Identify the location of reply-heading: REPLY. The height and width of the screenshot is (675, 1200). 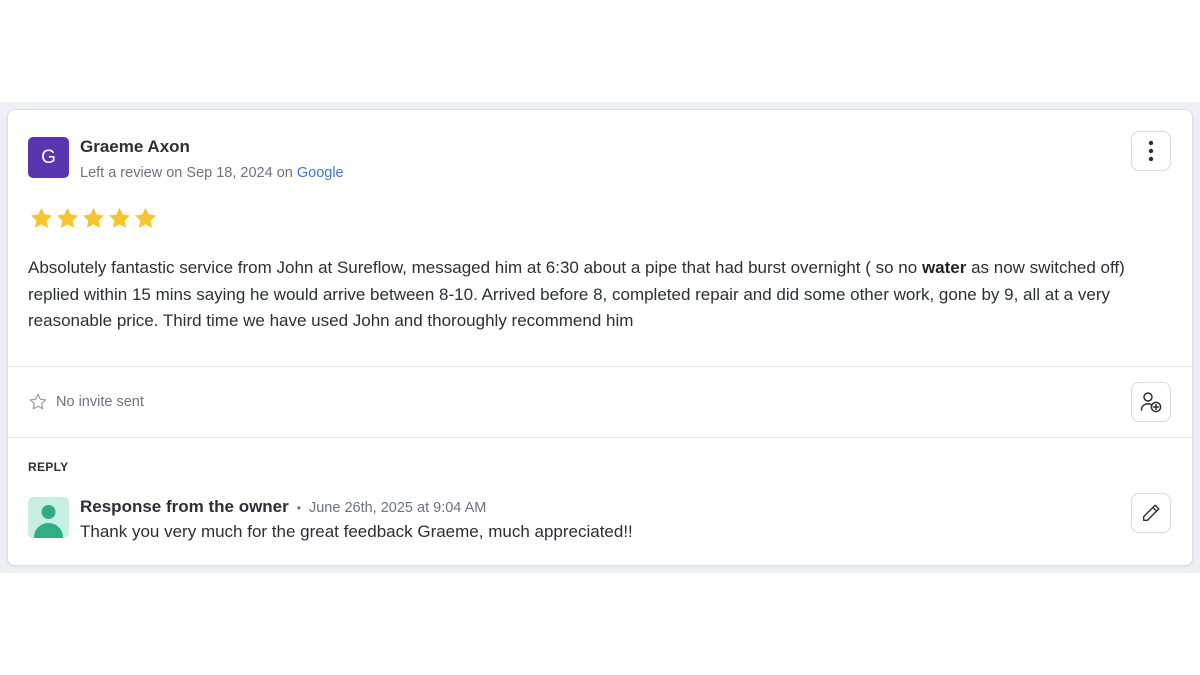
(48, 467).